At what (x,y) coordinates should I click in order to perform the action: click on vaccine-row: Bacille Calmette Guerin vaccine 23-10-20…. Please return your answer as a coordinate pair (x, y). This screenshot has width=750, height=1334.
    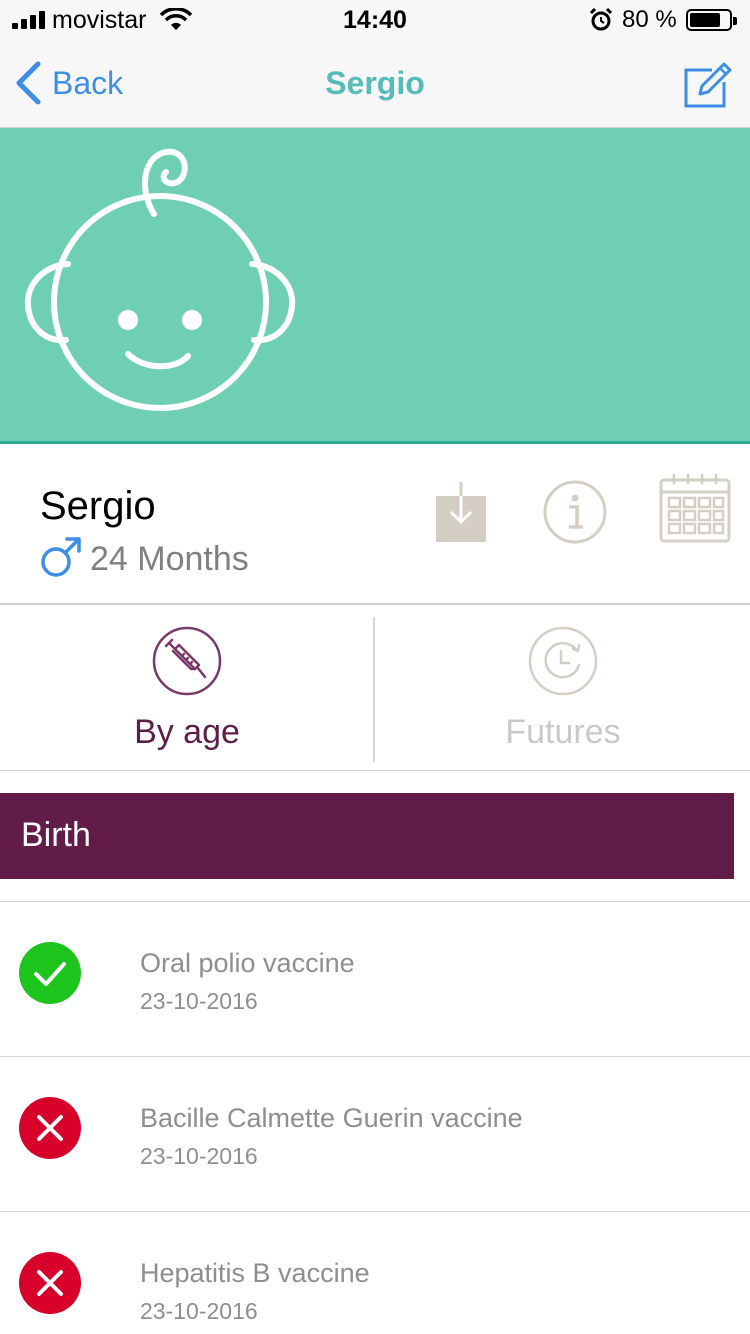
    Looking at the image, I should click on (375, 1134).